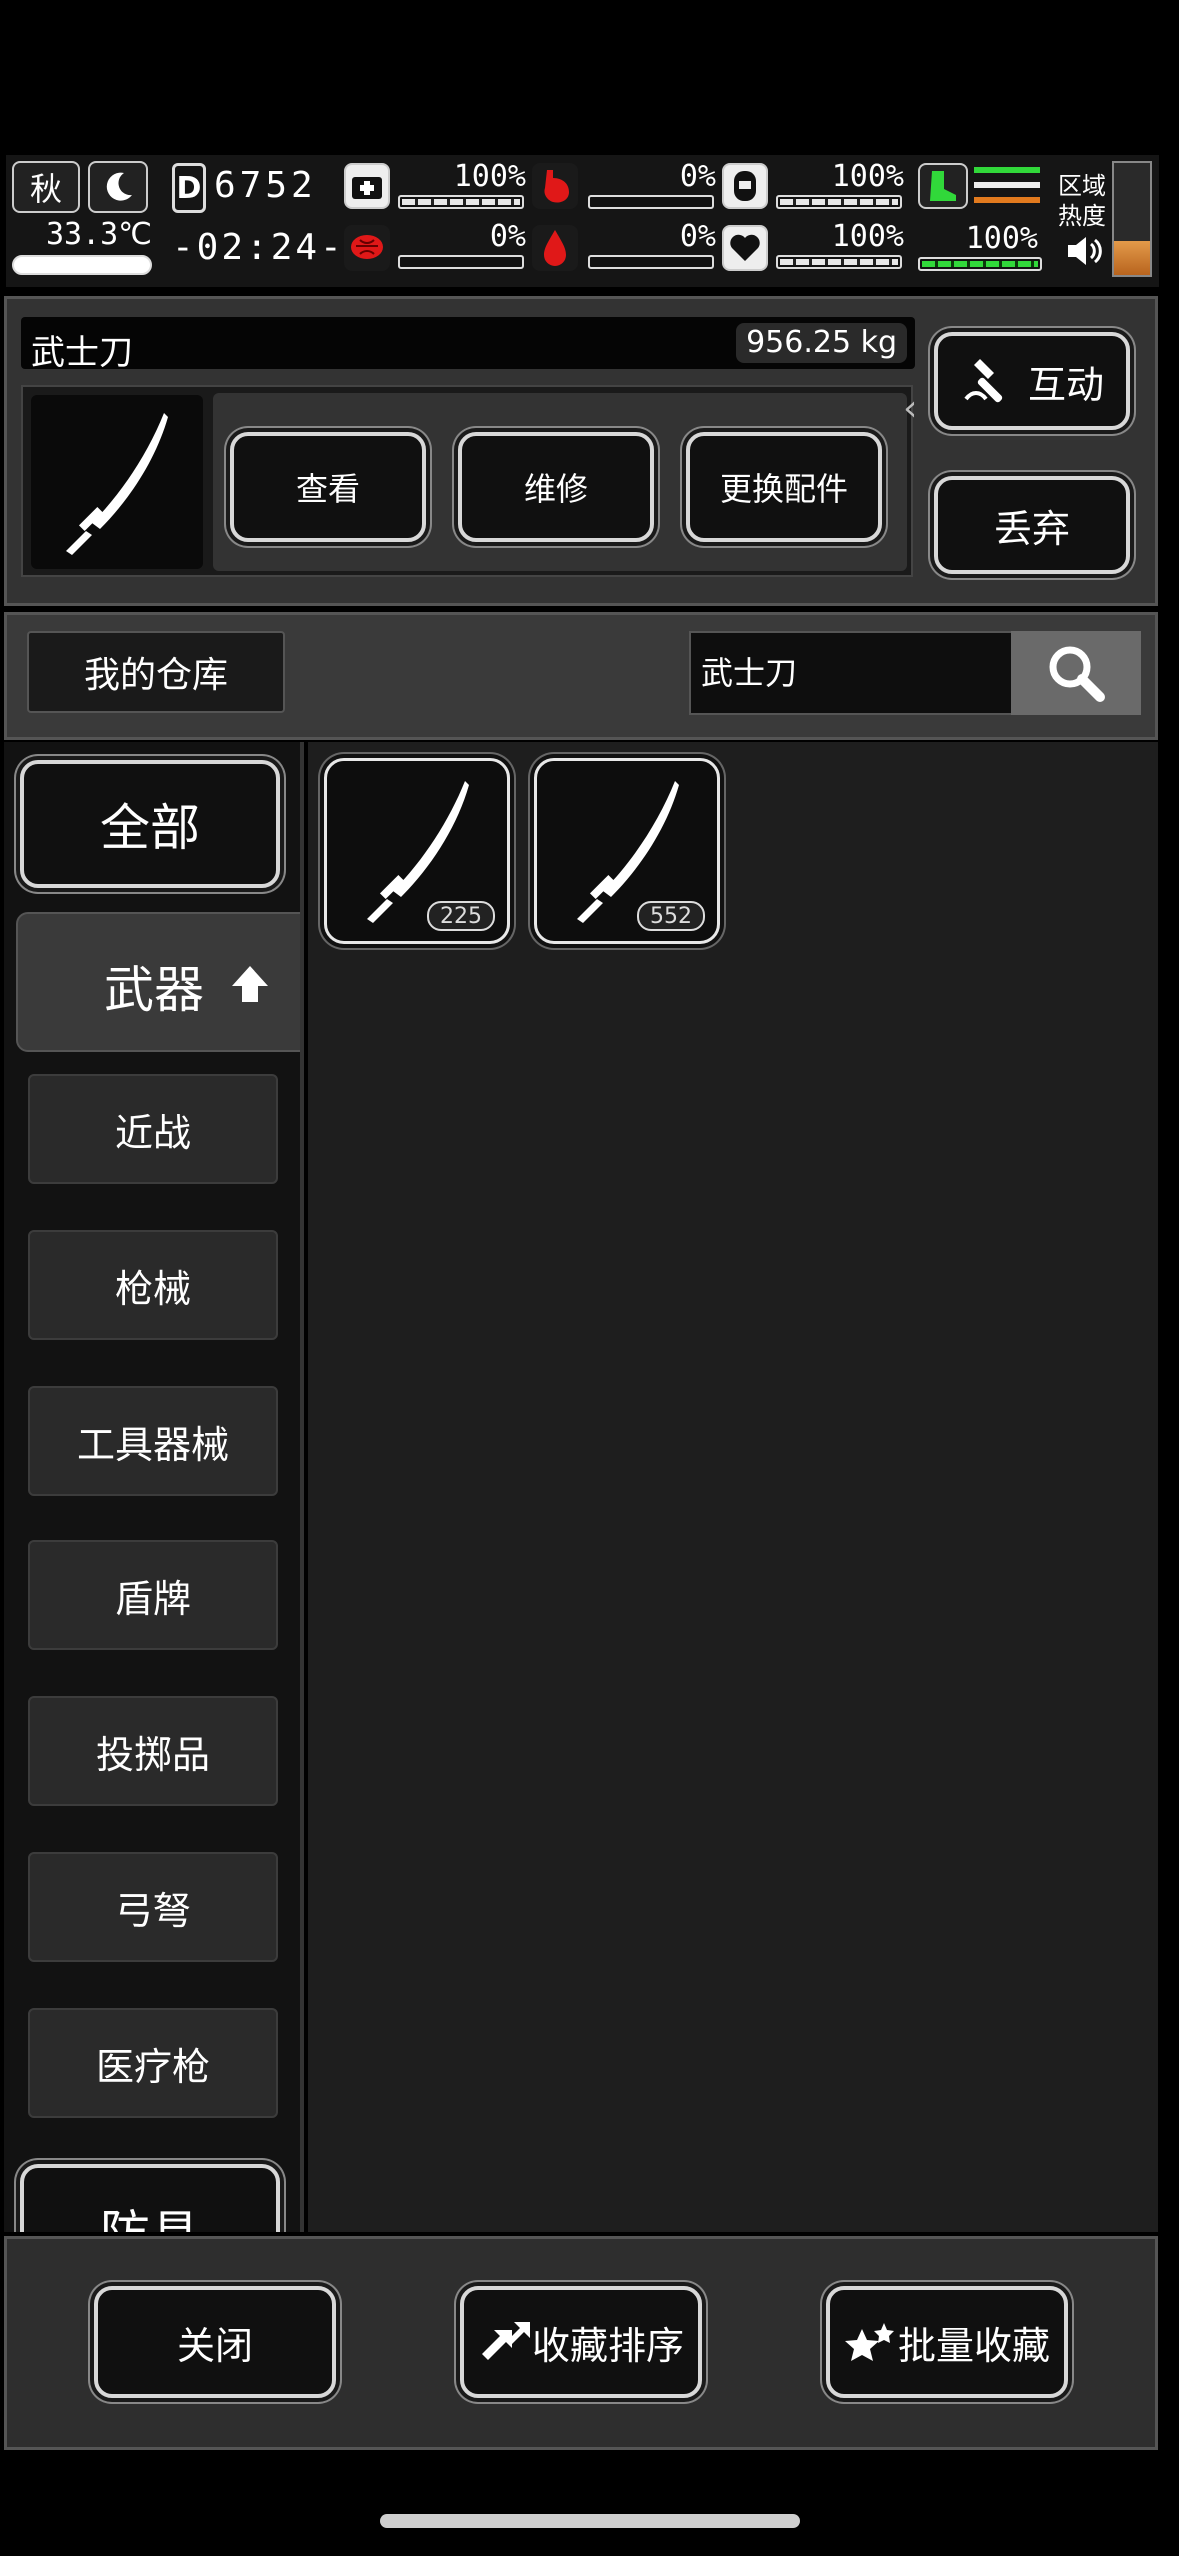  What do you see at coordinates (590, 2521) in the screenshot?
I see `home-indicator` at bounding box center [590, 2521].